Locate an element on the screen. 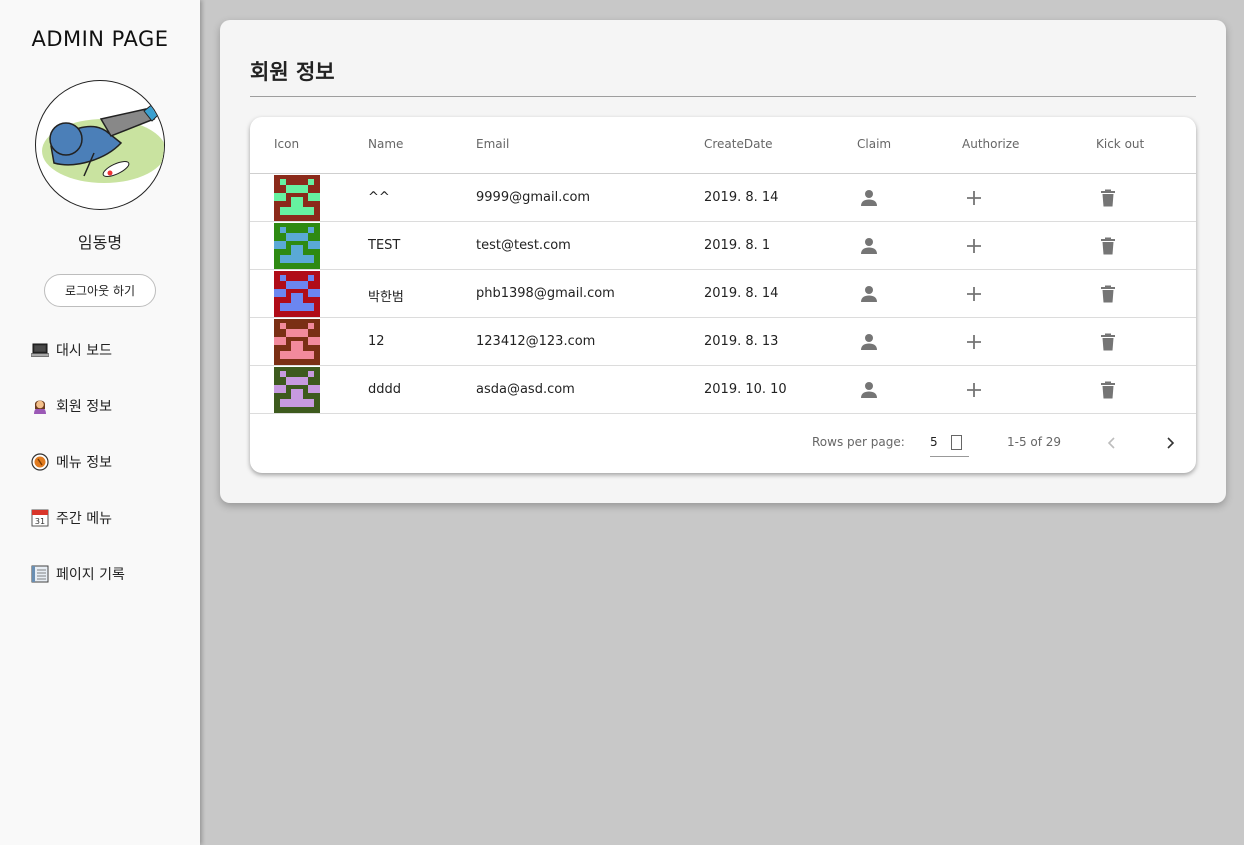  rows-per-page-value: 5 is located at coordinates (934, 442).